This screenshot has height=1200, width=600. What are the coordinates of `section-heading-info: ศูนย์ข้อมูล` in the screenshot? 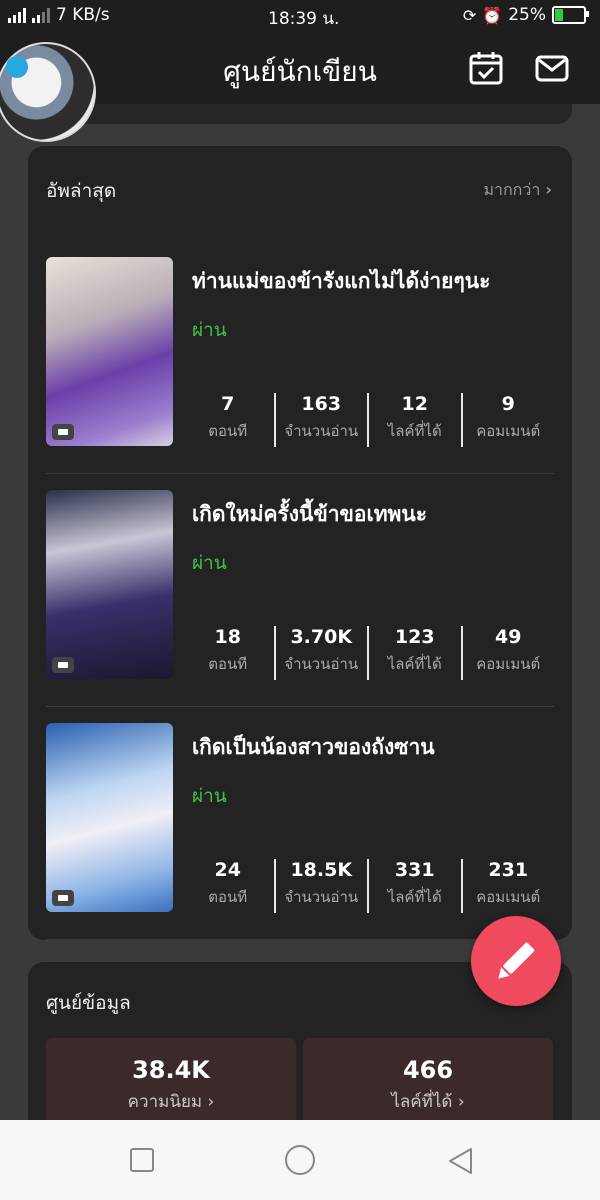 It's located at (88, 1003).